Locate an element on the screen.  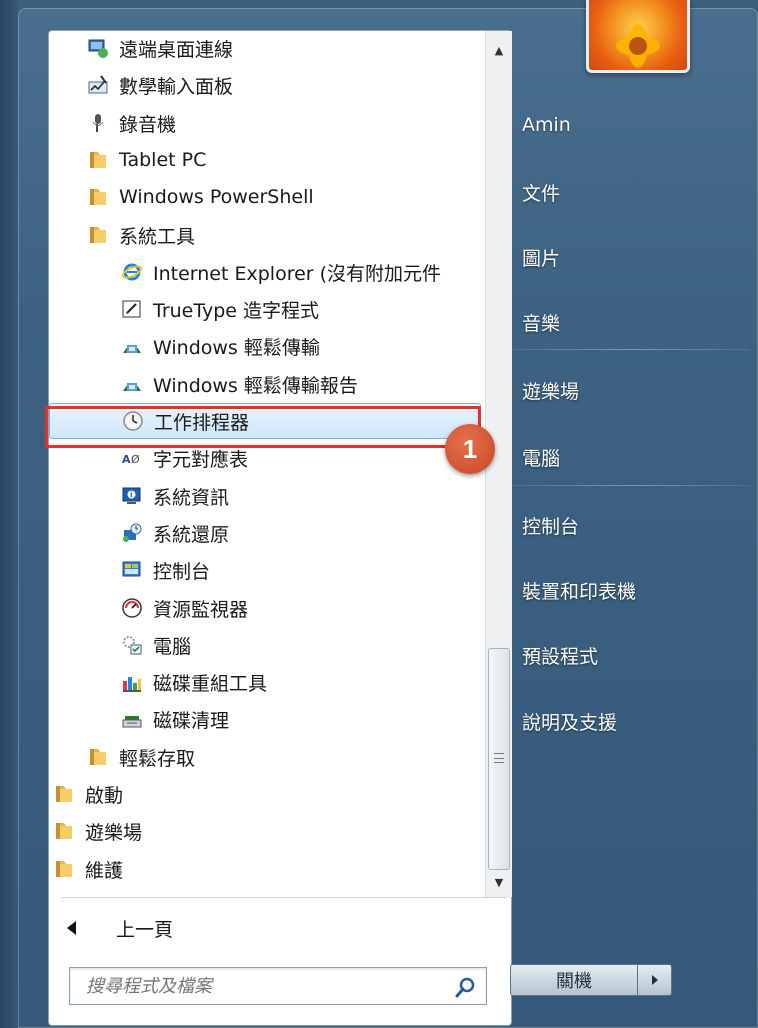
program-label: 維護 is located at coordinates (104, 870).